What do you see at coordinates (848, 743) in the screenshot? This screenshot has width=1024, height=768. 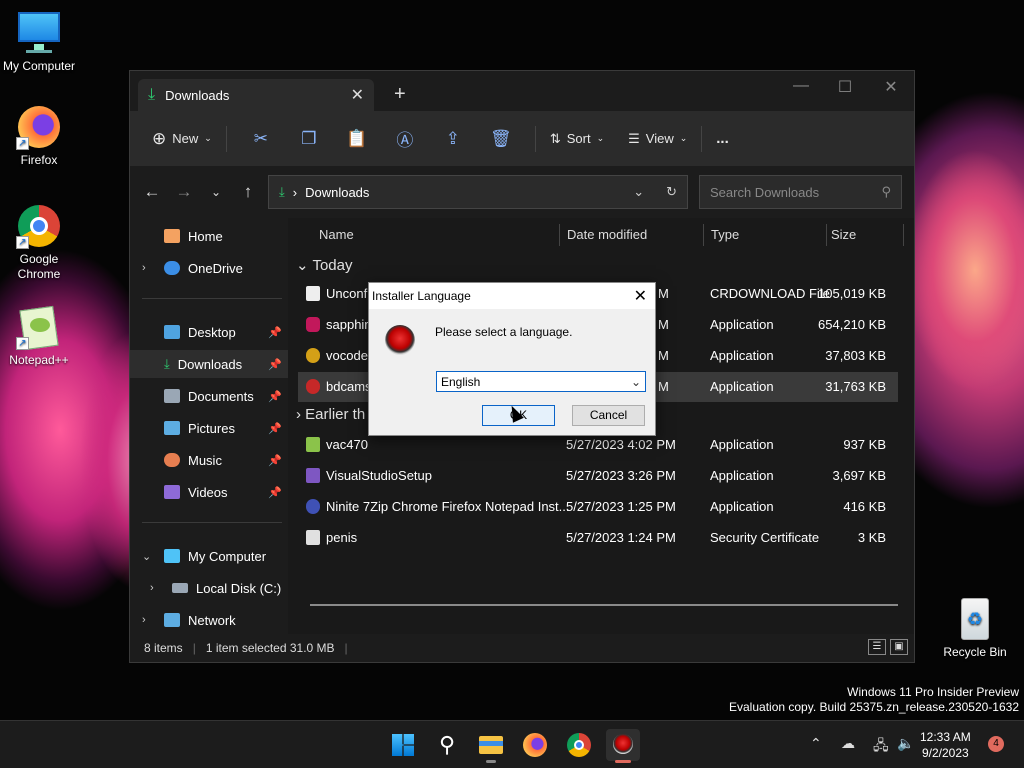 I see `onedrive-offline-icon: ☁` at bounding box center [848, 743].